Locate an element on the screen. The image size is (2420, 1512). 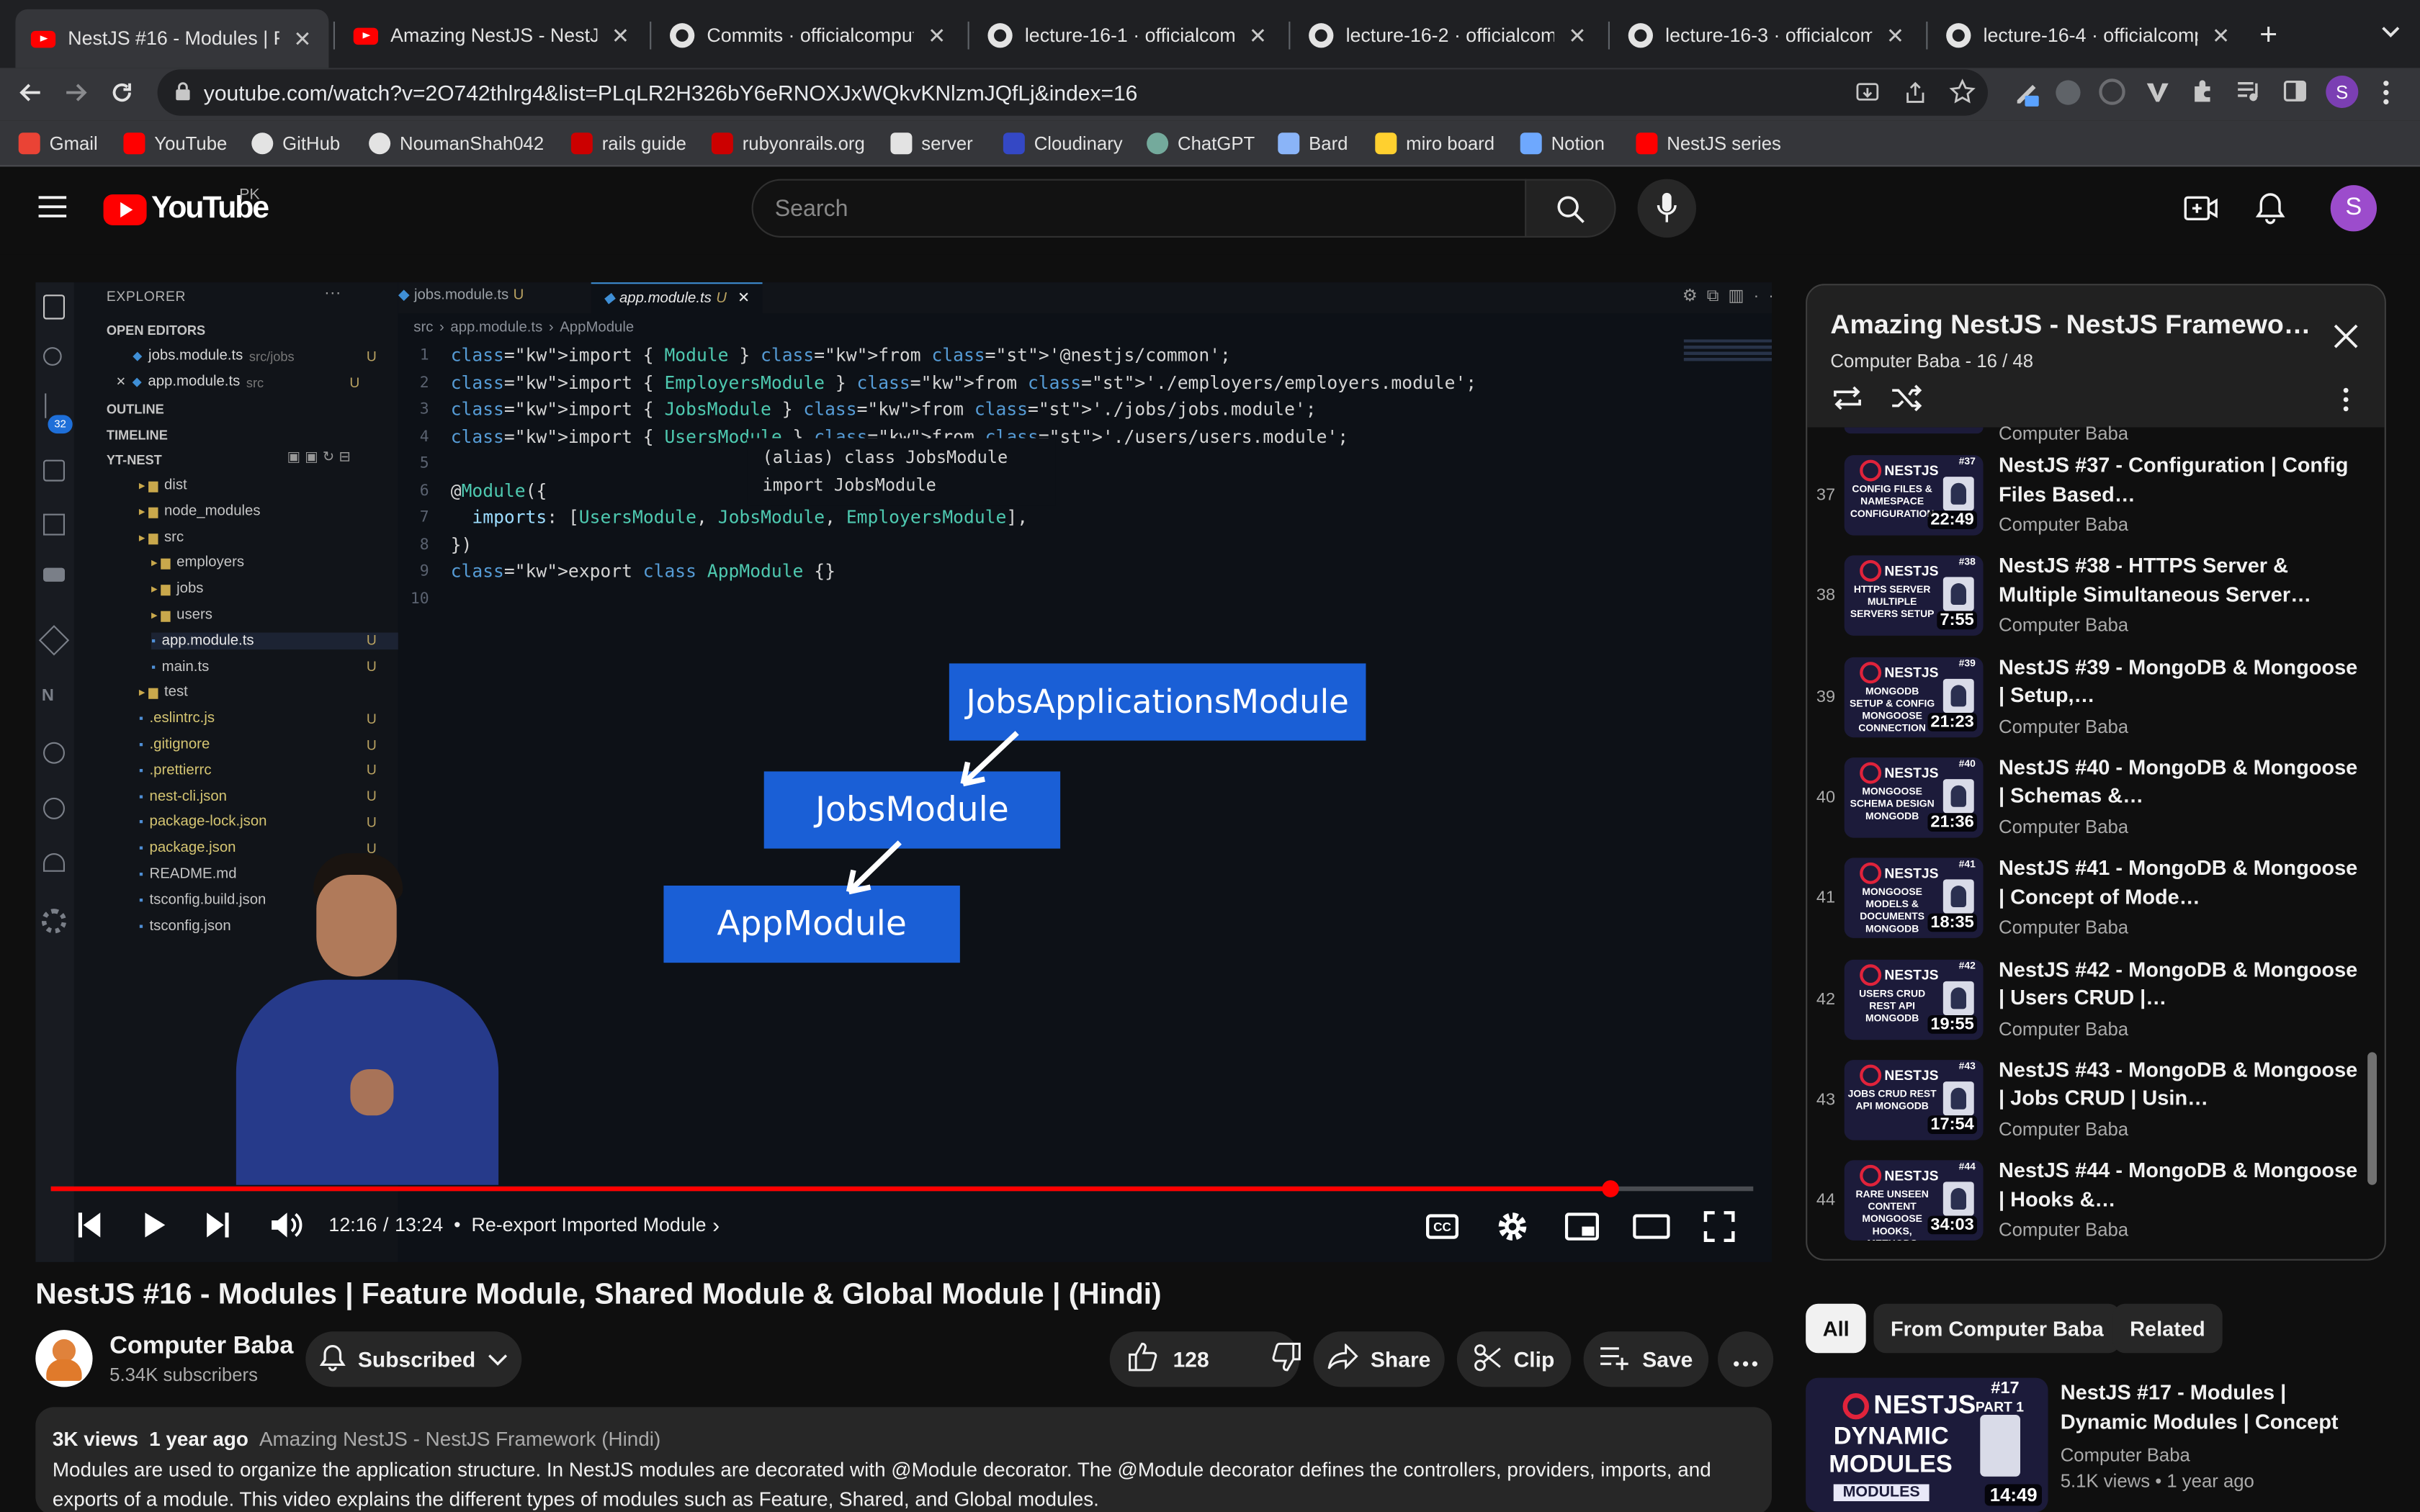
search-button is located at coordinates (1570, 208).